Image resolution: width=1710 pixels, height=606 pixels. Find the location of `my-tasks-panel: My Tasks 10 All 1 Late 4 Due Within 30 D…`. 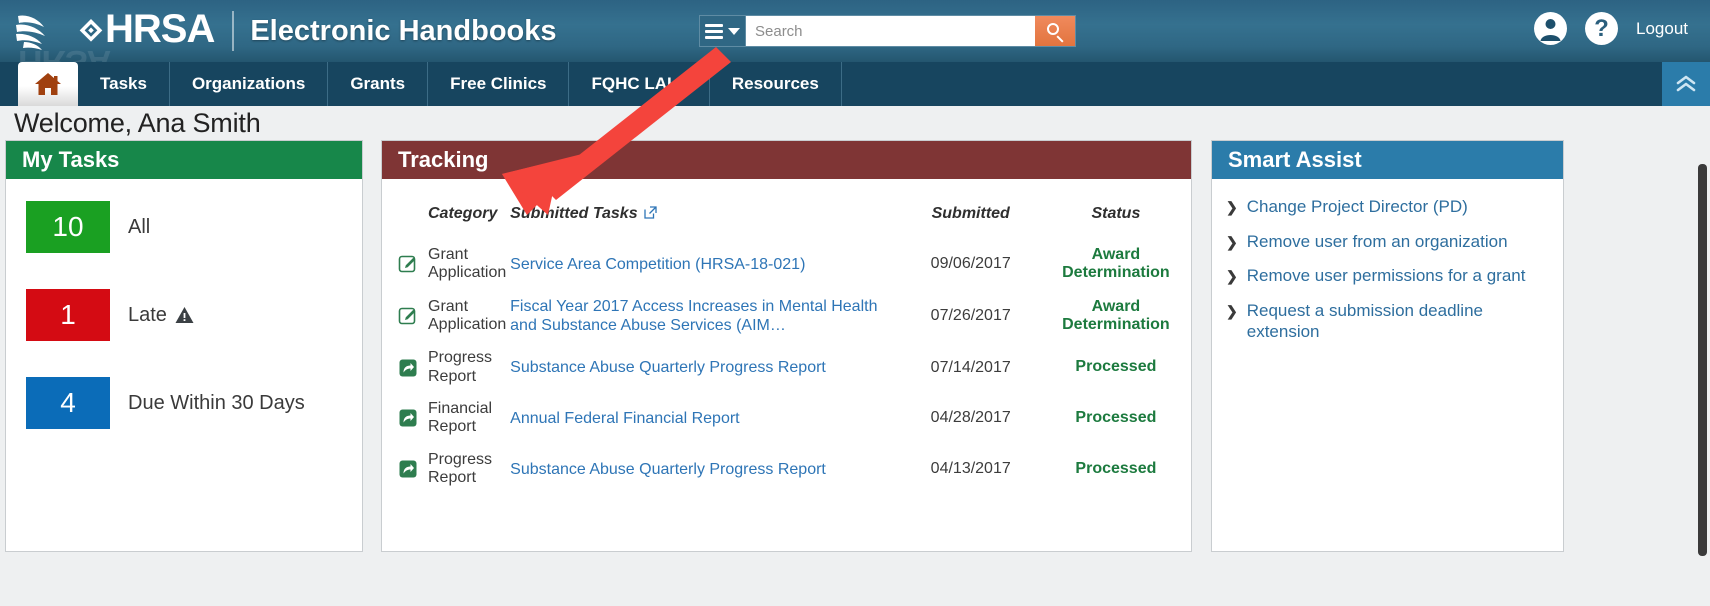

my-tasks-panel: My Tasks 10 All 1 Late 4 Due Within 30 D… is located at coordinates (184, 346).